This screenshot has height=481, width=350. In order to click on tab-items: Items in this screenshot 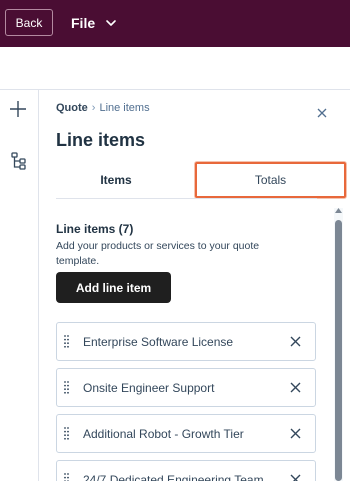, I will do `click(116, 180)`.